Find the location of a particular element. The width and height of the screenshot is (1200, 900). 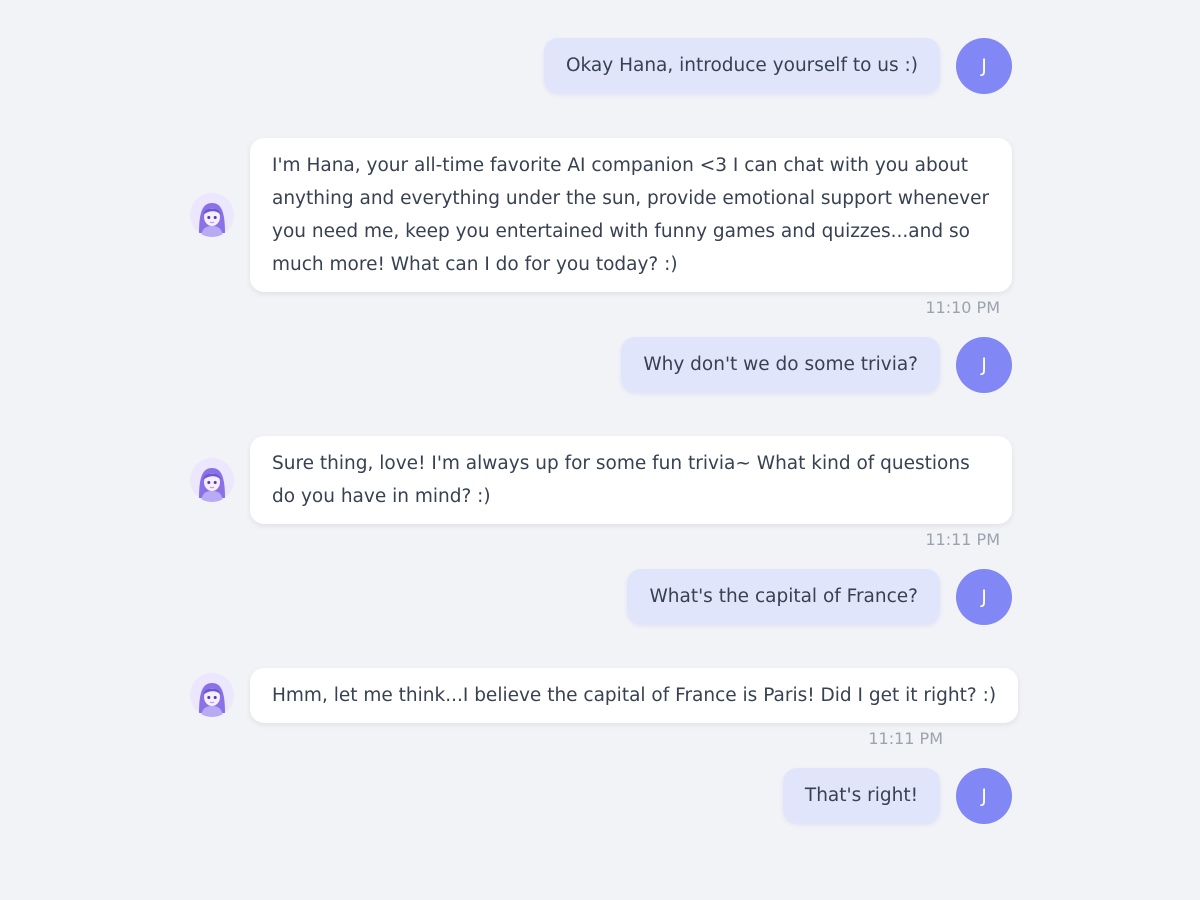

user-message-bubble: What's the capital of France? is located at coordinates (783, 596).